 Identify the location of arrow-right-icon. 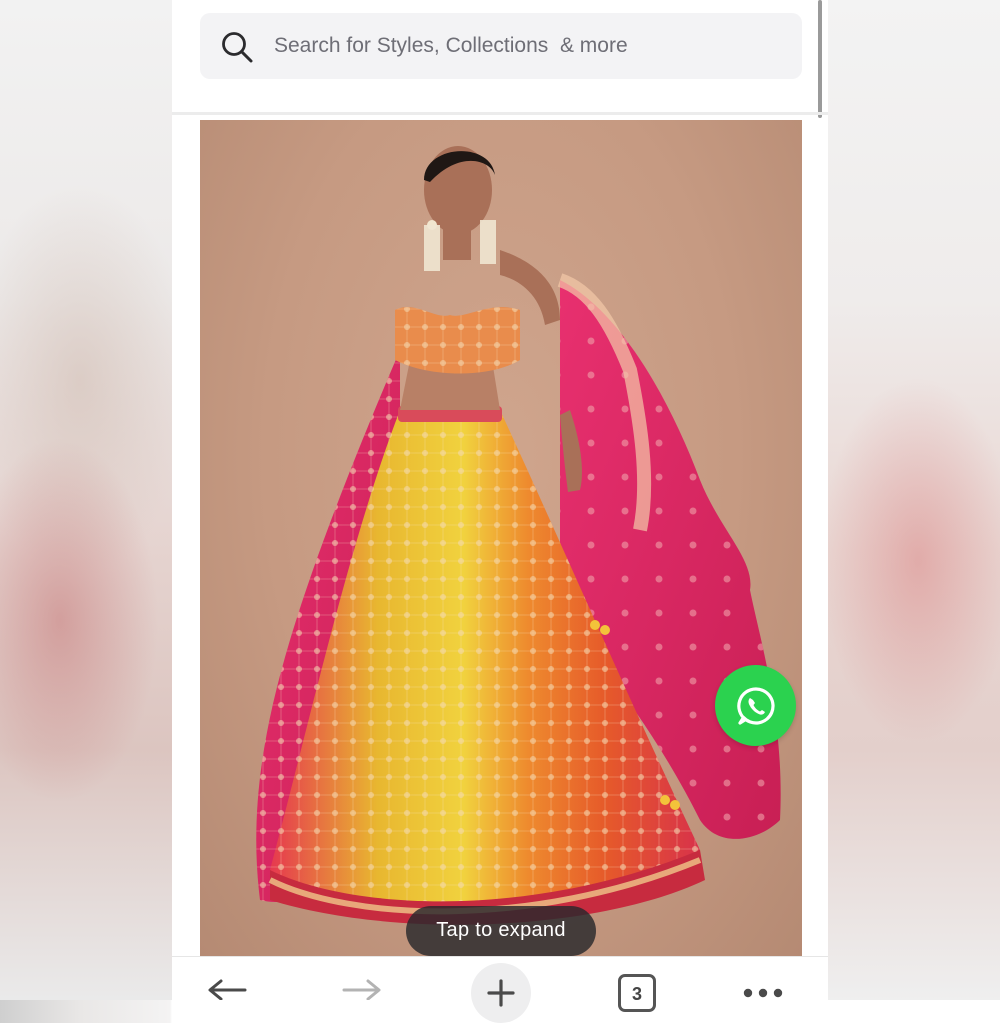
(363, 989).